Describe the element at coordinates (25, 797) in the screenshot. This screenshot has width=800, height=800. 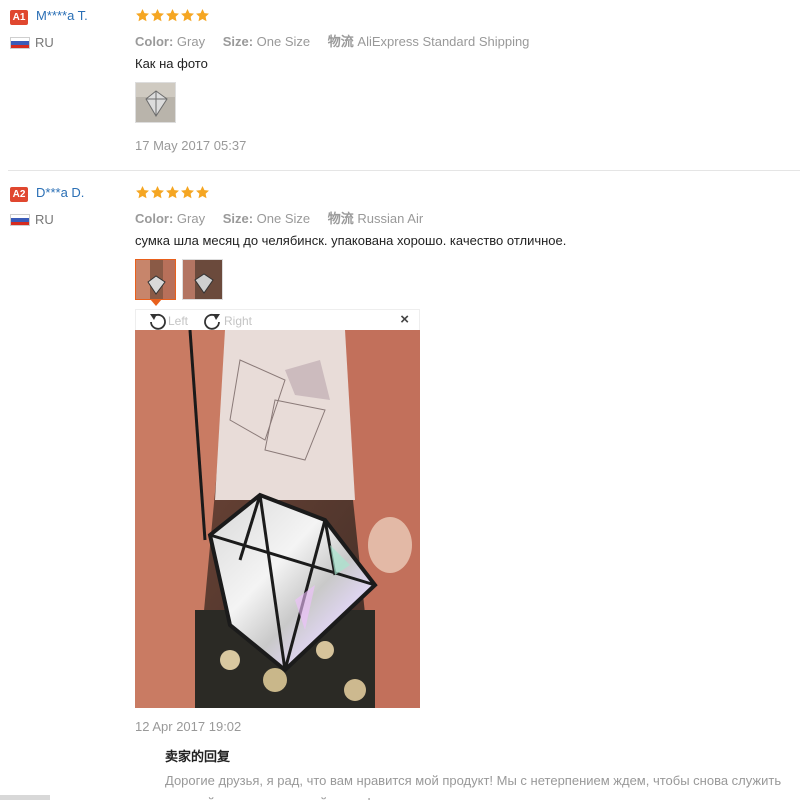
I see `horizontal-scrollbar` at that location.